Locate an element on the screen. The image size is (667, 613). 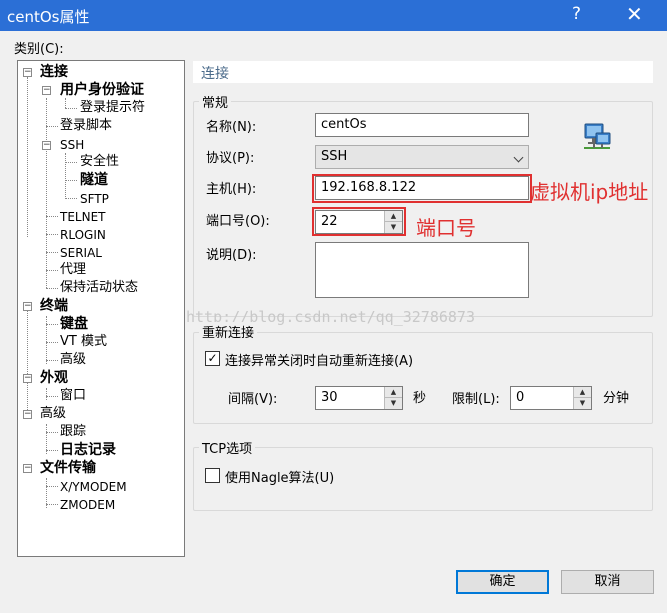
protocol-label: 协议(P): is located at coordinates (230, 158).